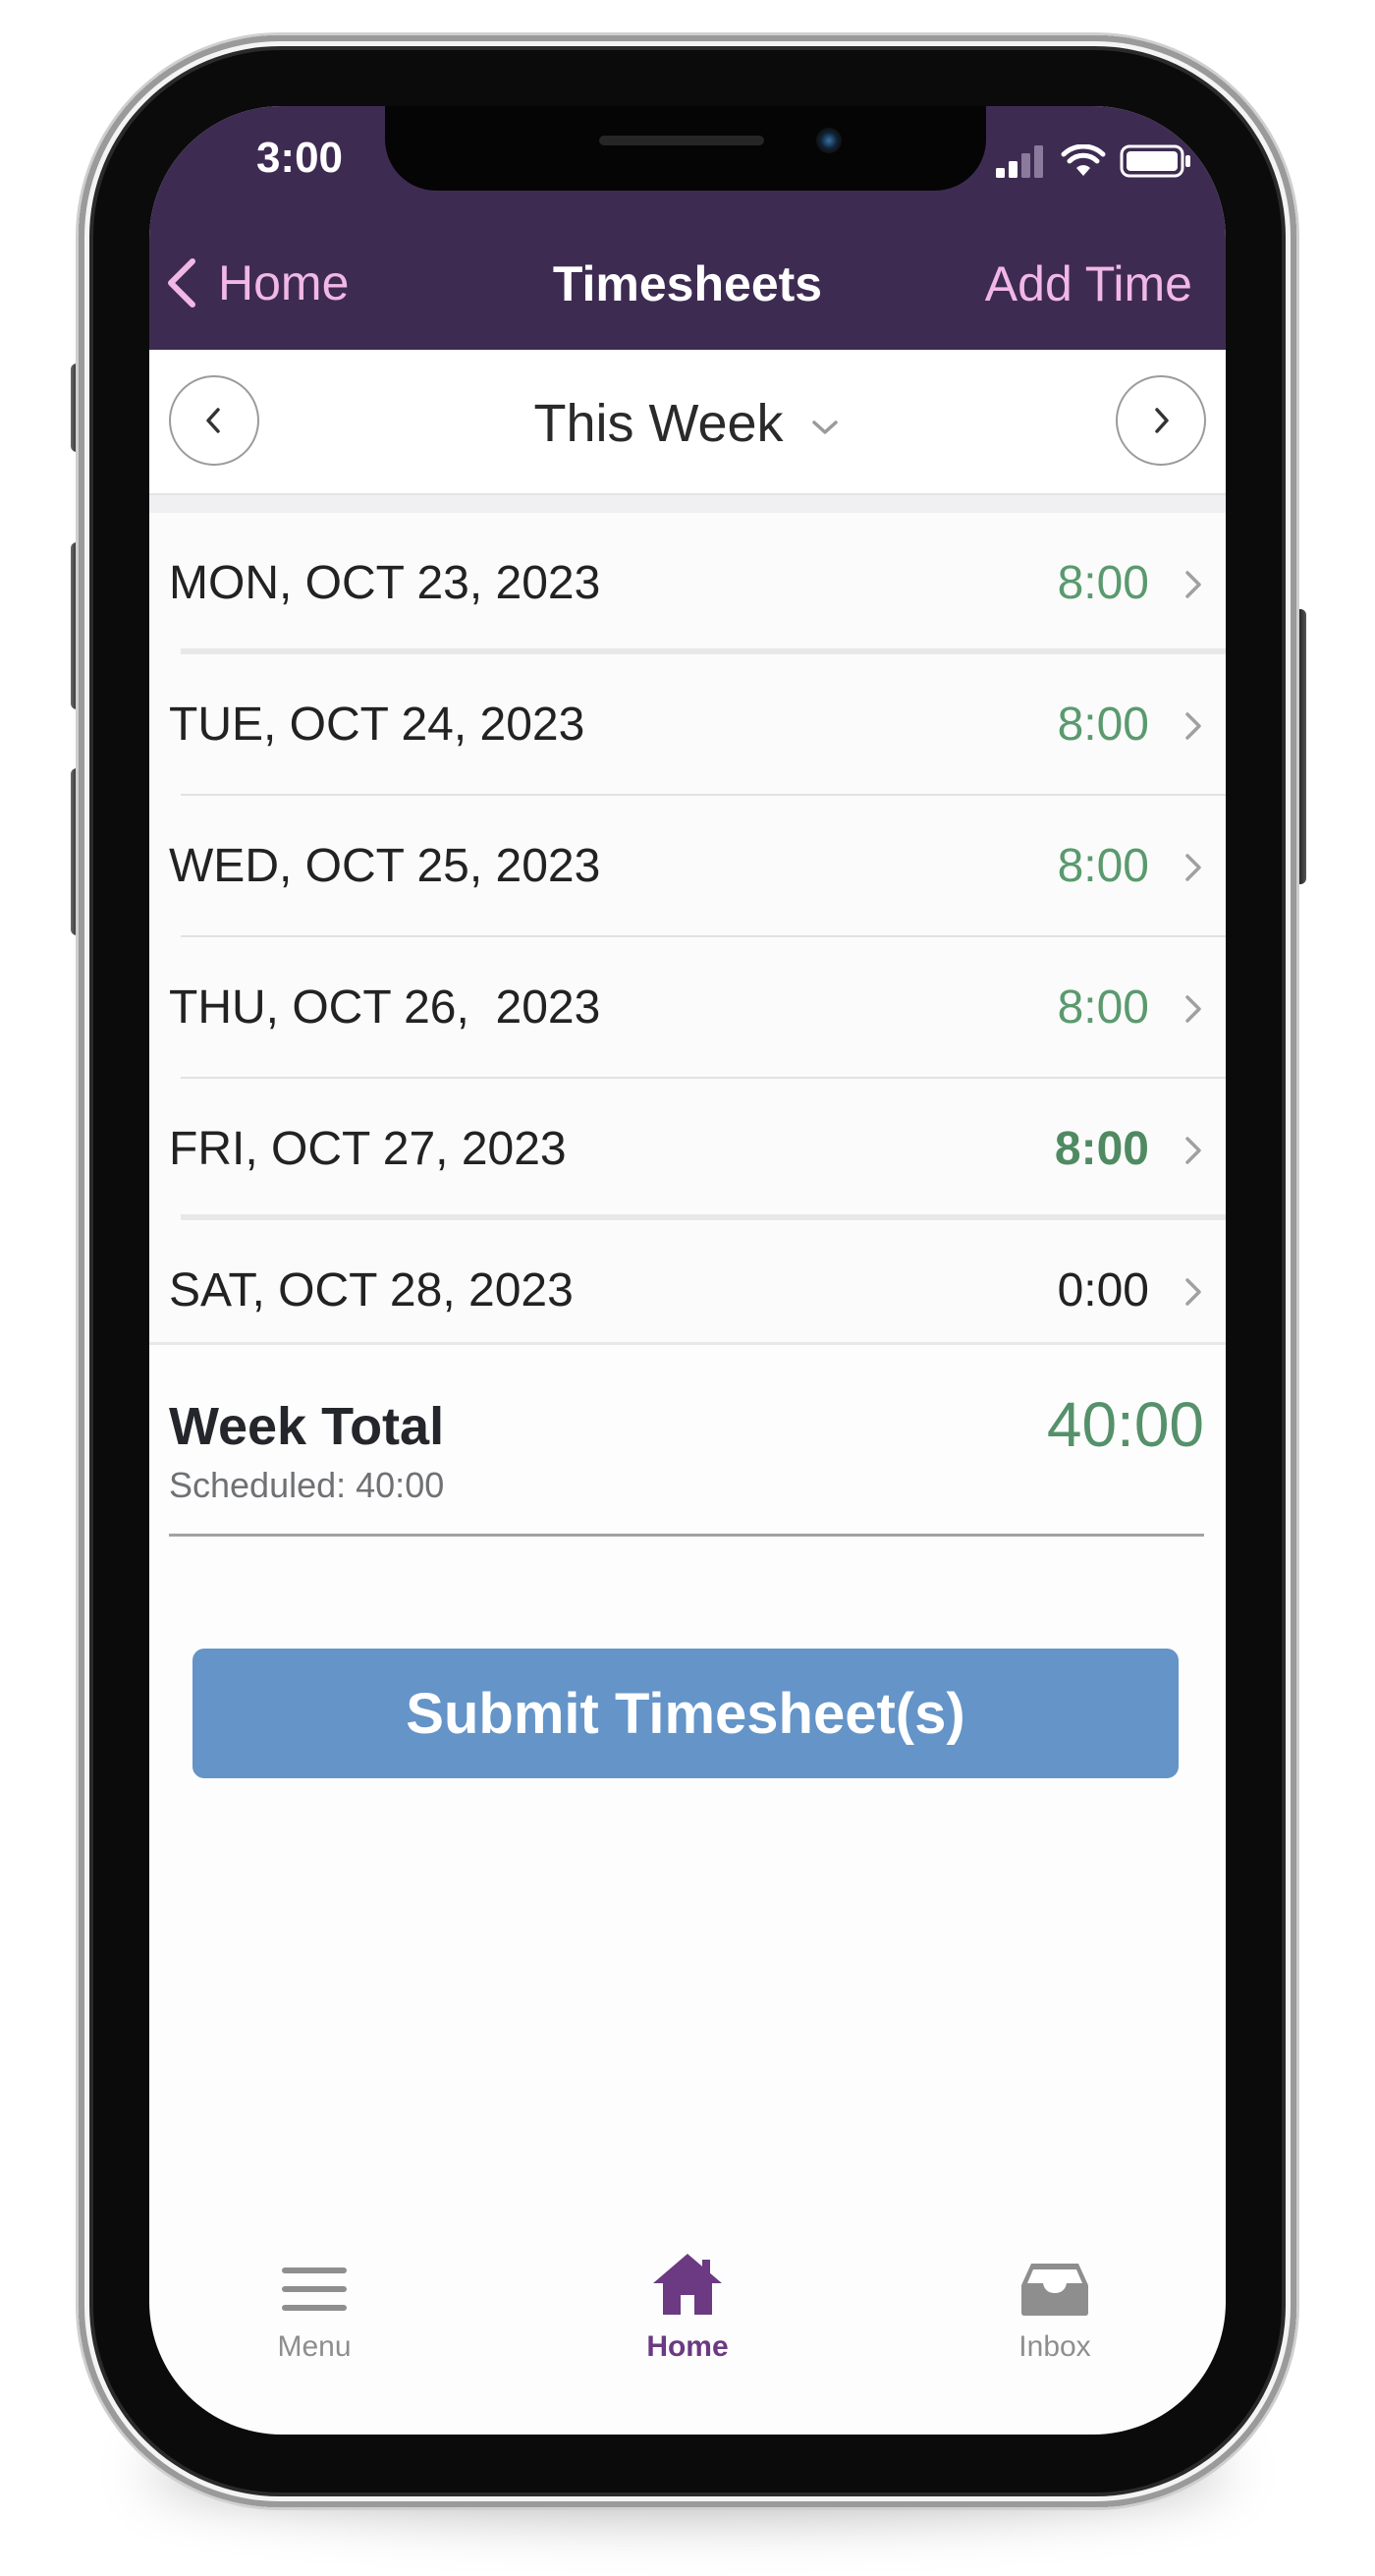 The height and width of the screenshot is (2576, 1375). Describe the element at coordinates (681, 140) in the screenshot. I see `speaker-grille` at that location.